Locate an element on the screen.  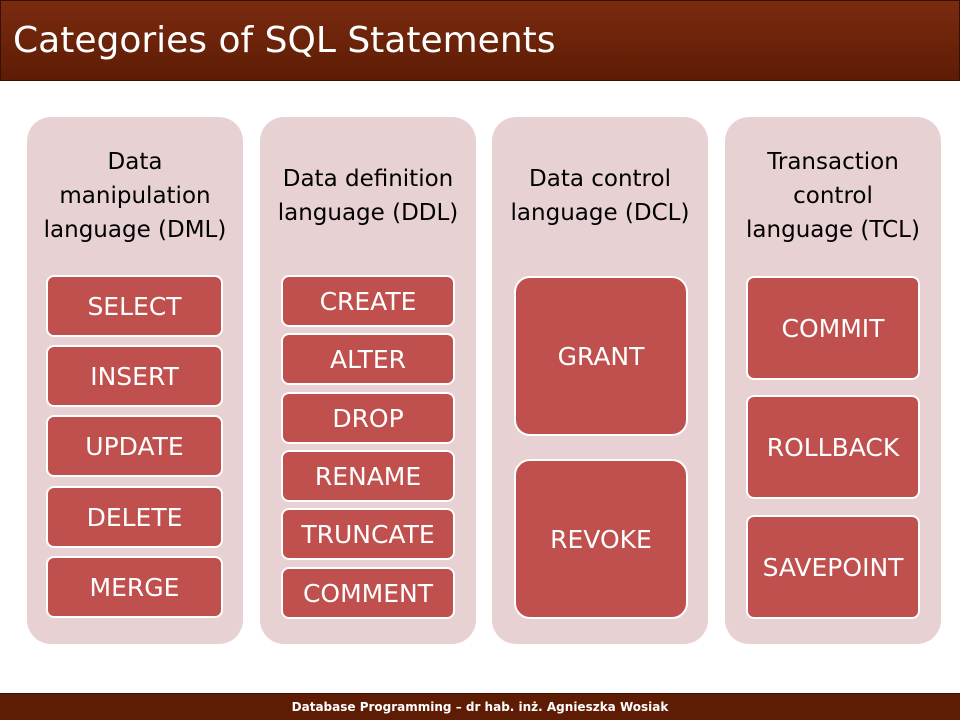
category-header-line: manipulation is located at coordinates (135, 196).